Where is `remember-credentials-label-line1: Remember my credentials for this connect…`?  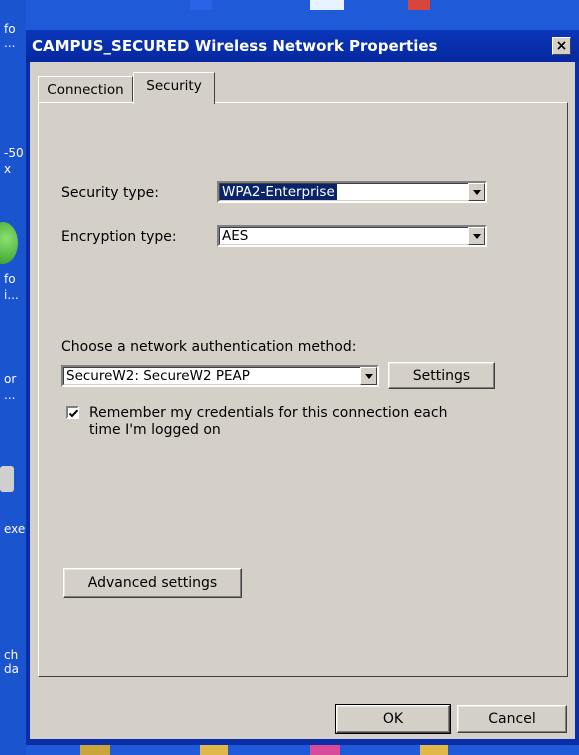
remember-credentials-label-line1: Remember my credentials for this connect… is located at coordinates (268, 413).